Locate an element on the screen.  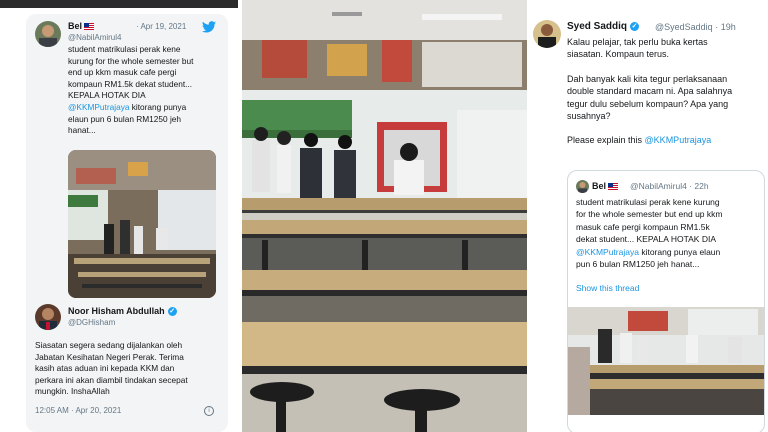
tweet-line: susahnya? is located at coordinates (589, 116).